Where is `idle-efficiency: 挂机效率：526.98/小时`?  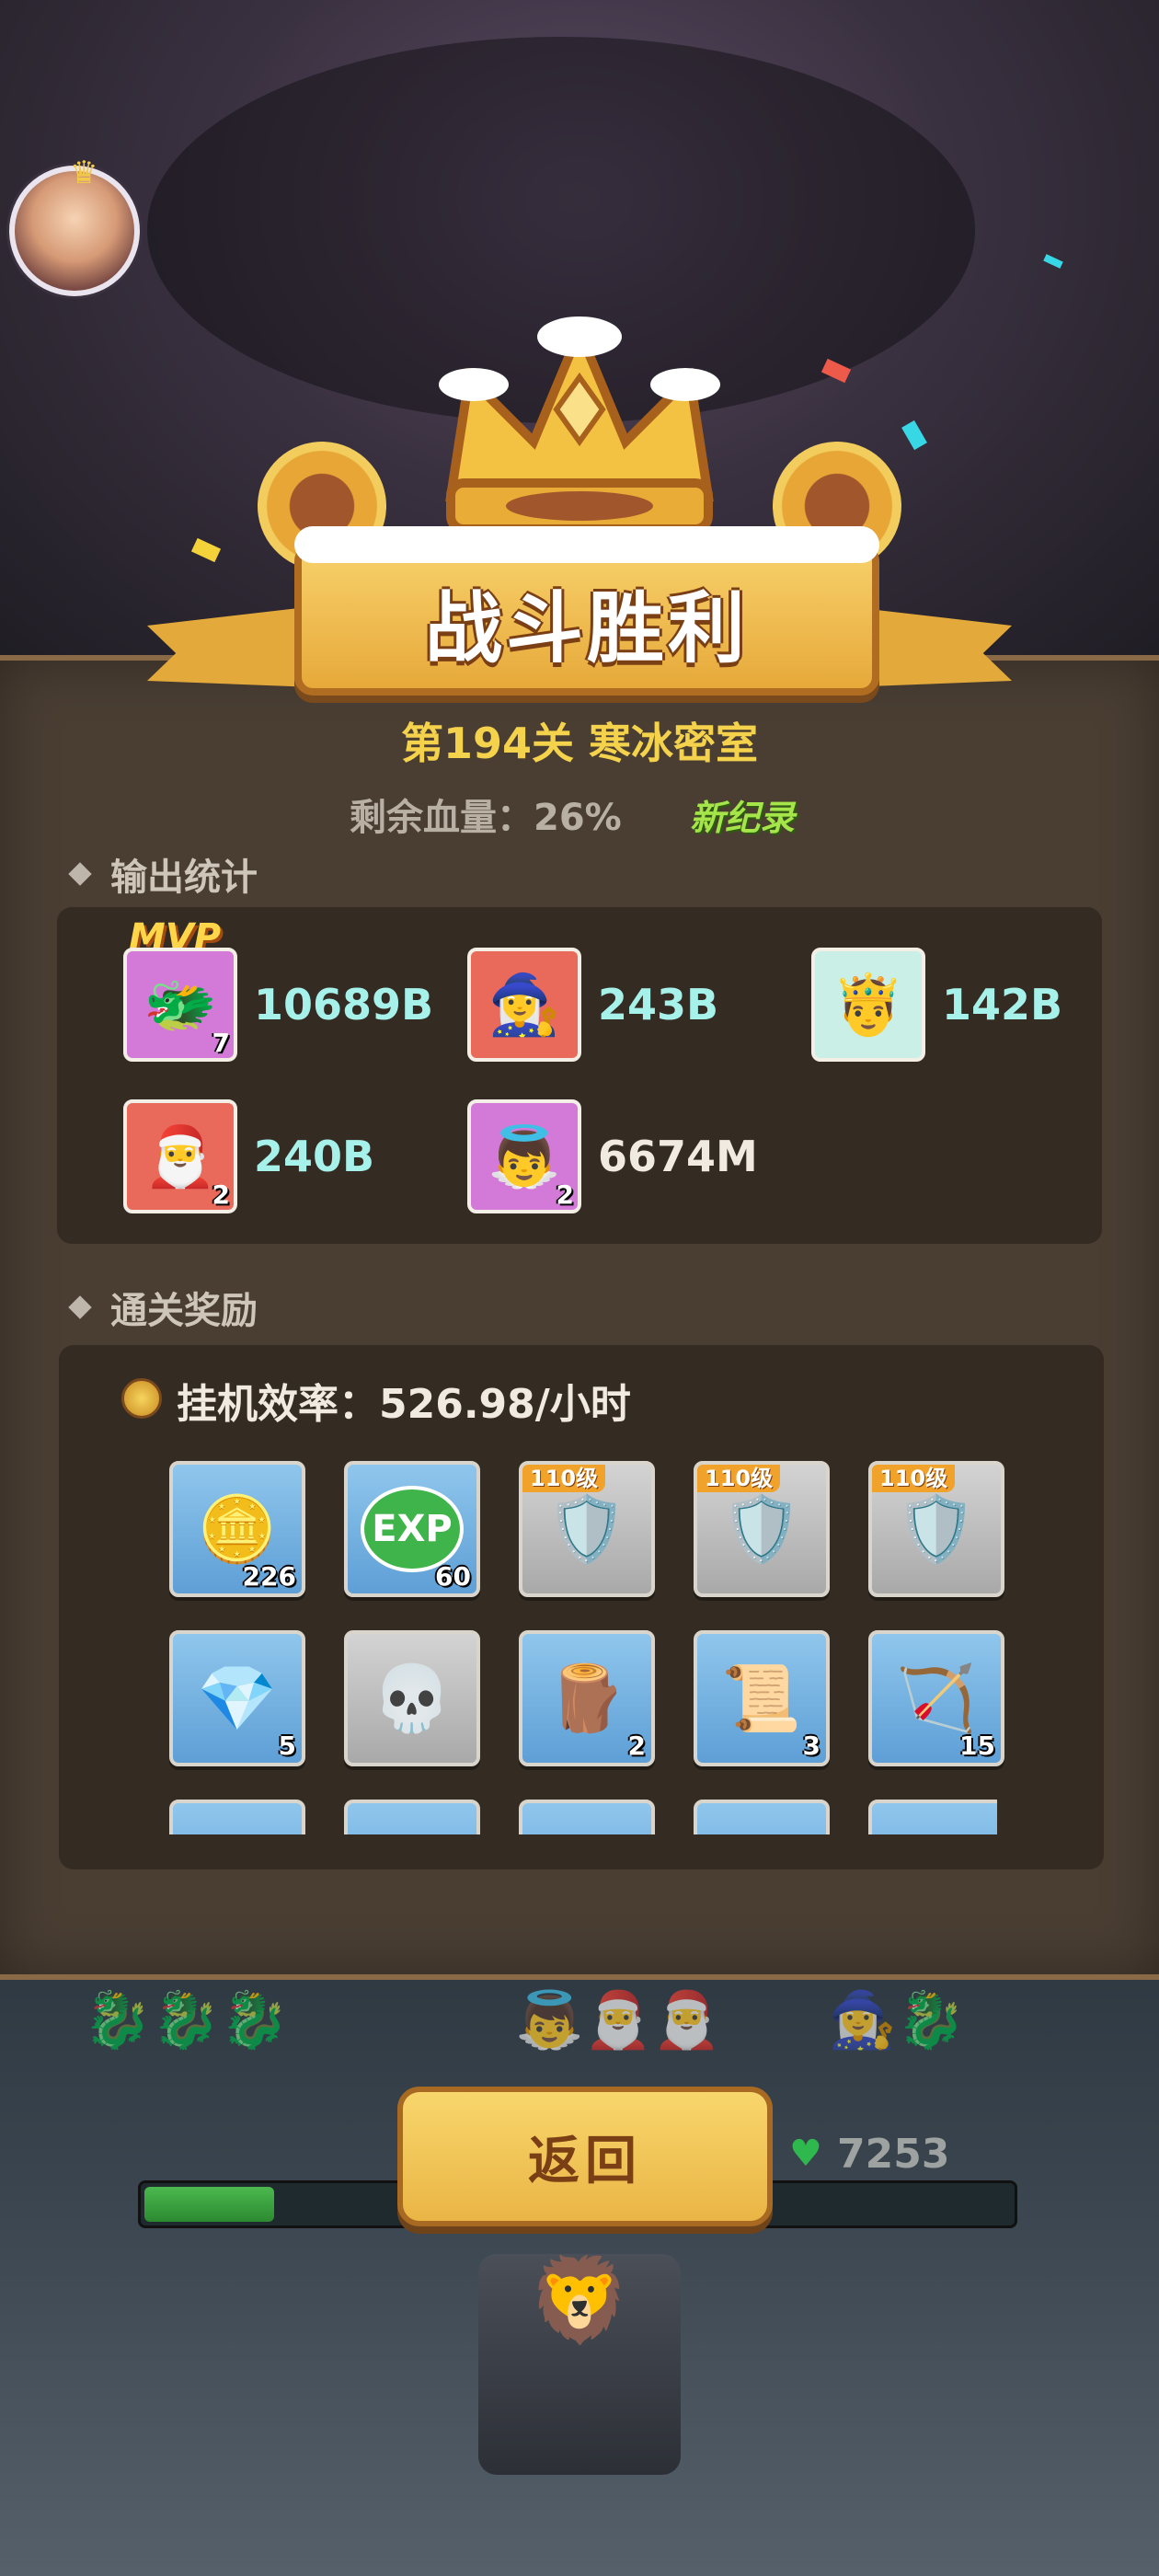
idle-efficiency: 挂机效率：526.98/小时 is located at coordinates (404, 1404).